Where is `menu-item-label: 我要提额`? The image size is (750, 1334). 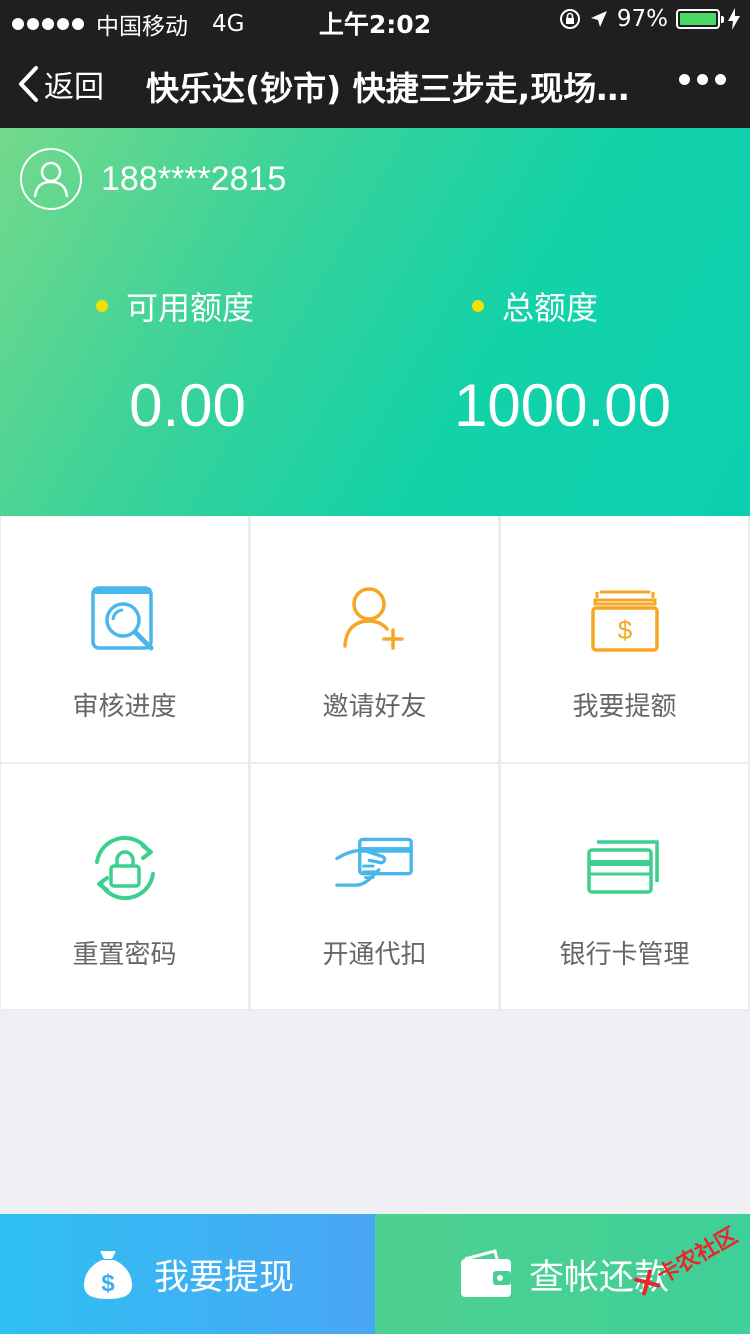
menu-item-label: 我要提额 is located at coordinates (624, 707).